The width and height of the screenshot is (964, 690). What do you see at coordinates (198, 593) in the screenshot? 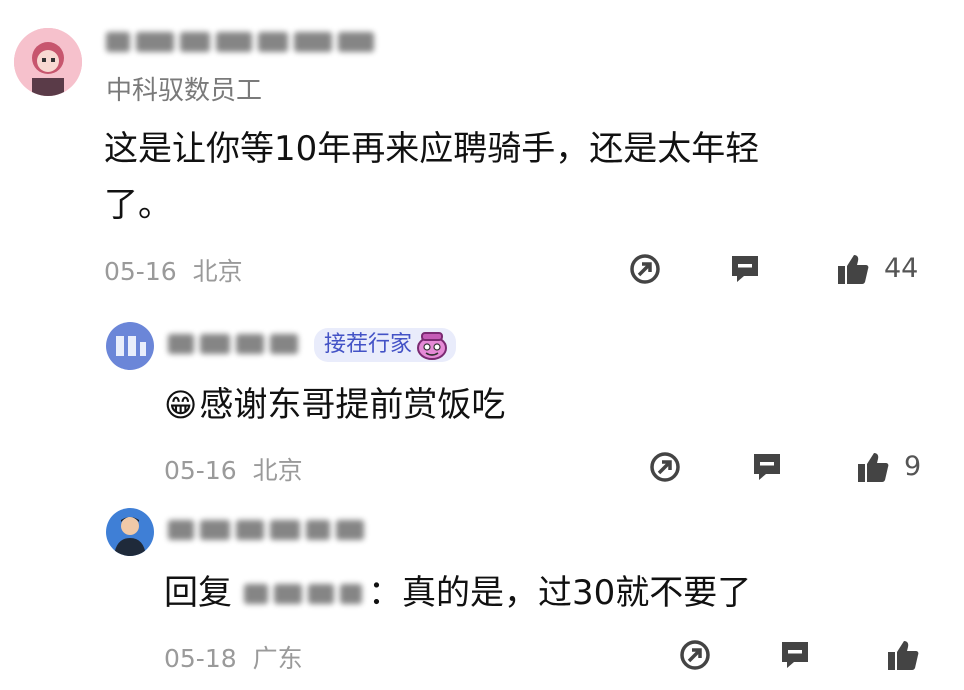
I see `reply-prefix: 回复` at bounding box center [198, 593].